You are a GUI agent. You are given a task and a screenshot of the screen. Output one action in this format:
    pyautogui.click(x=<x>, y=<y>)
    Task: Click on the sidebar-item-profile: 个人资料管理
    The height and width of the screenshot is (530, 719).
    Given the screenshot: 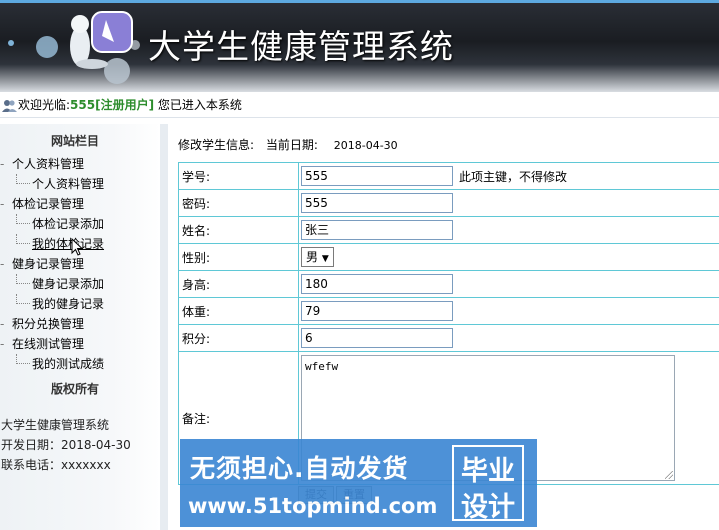 What is the action you would take?
    pyautogui.click(x=60, y=184)
    